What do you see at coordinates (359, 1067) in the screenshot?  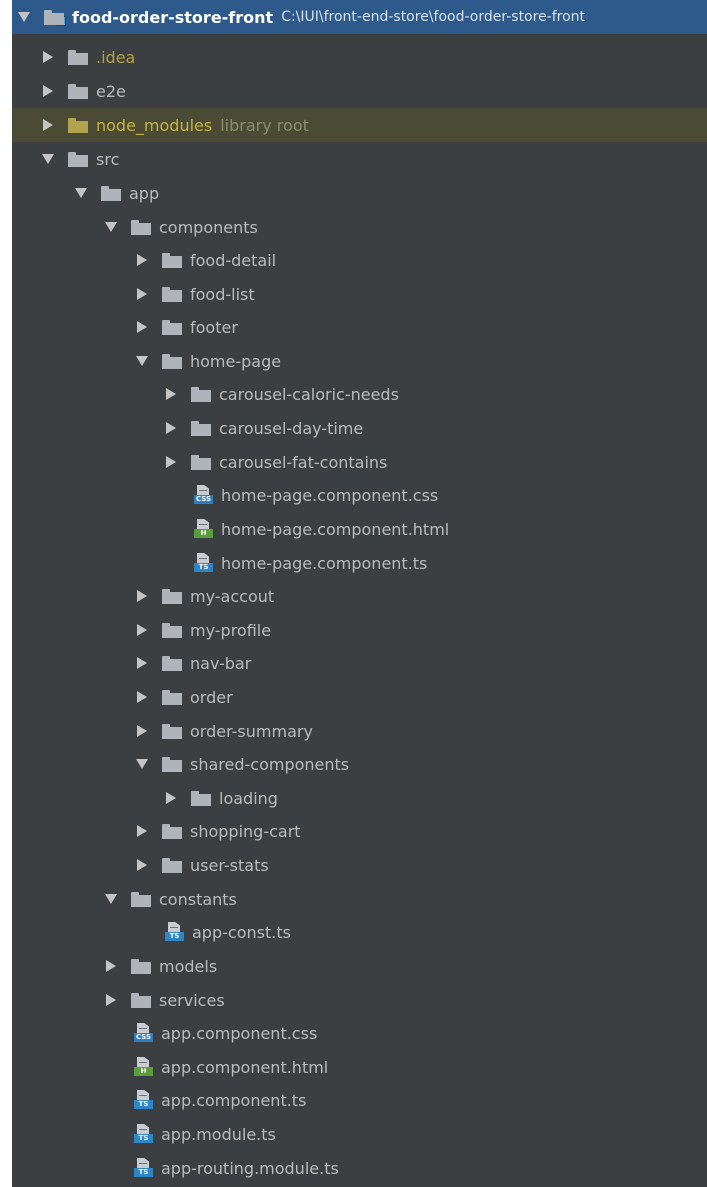 I see `tree-node-app-component-html: H app.component.html` at bounding box center [359, 1067].